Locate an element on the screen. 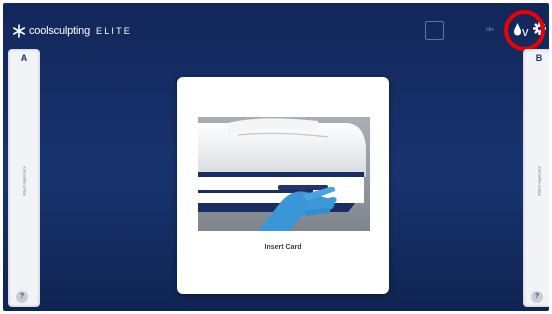 This screenshot has height=314, width=552. applicator-panel-b: B Attach Applicator ? is located at coordinates (536, 178).